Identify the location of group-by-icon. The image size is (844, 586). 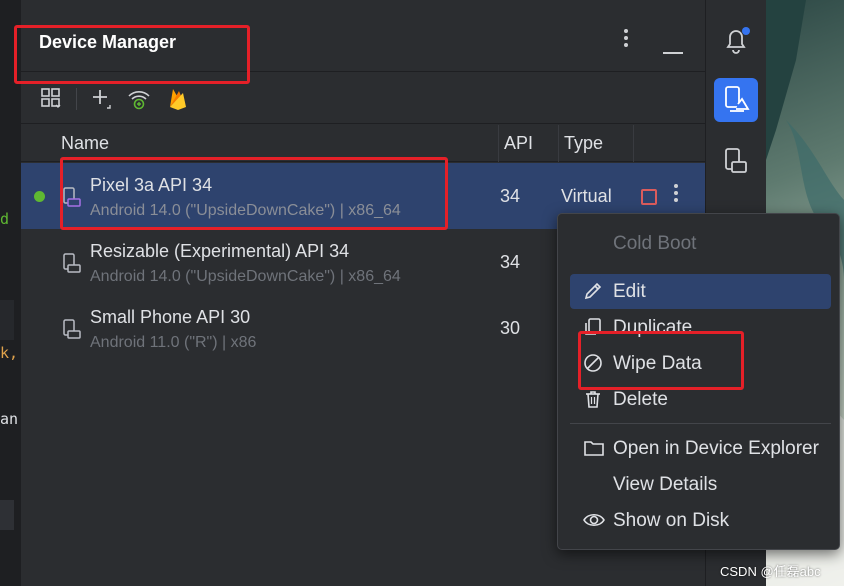
(51, 100).